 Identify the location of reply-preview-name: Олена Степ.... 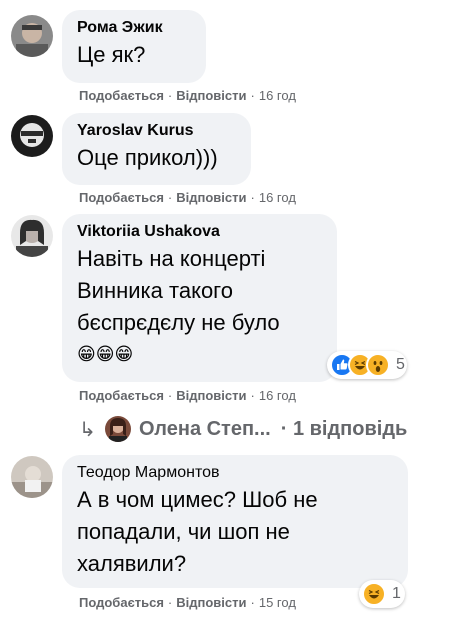
(205, 429).